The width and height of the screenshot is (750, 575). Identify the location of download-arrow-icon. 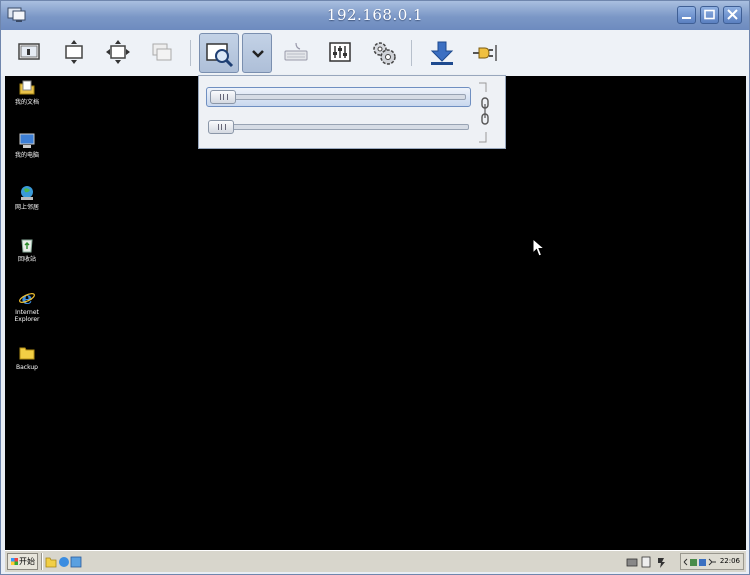
(442, 53).